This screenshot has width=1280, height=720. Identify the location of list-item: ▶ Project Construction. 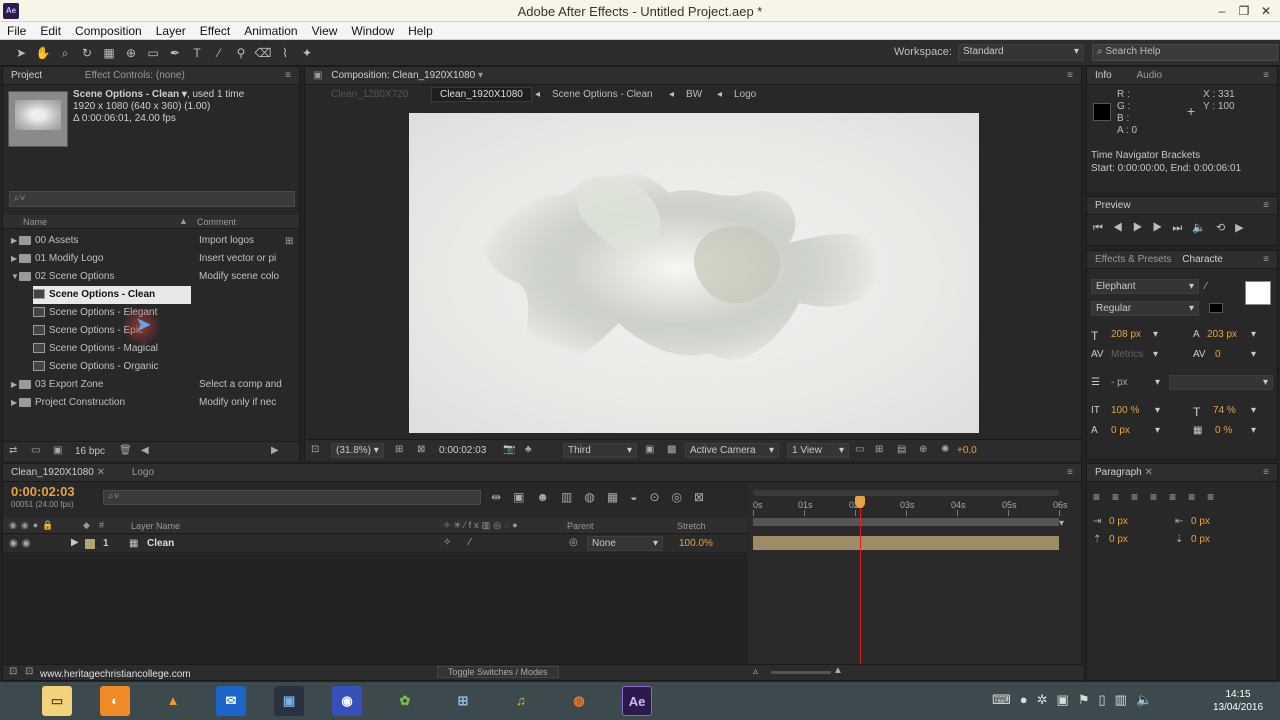
(64, 403).